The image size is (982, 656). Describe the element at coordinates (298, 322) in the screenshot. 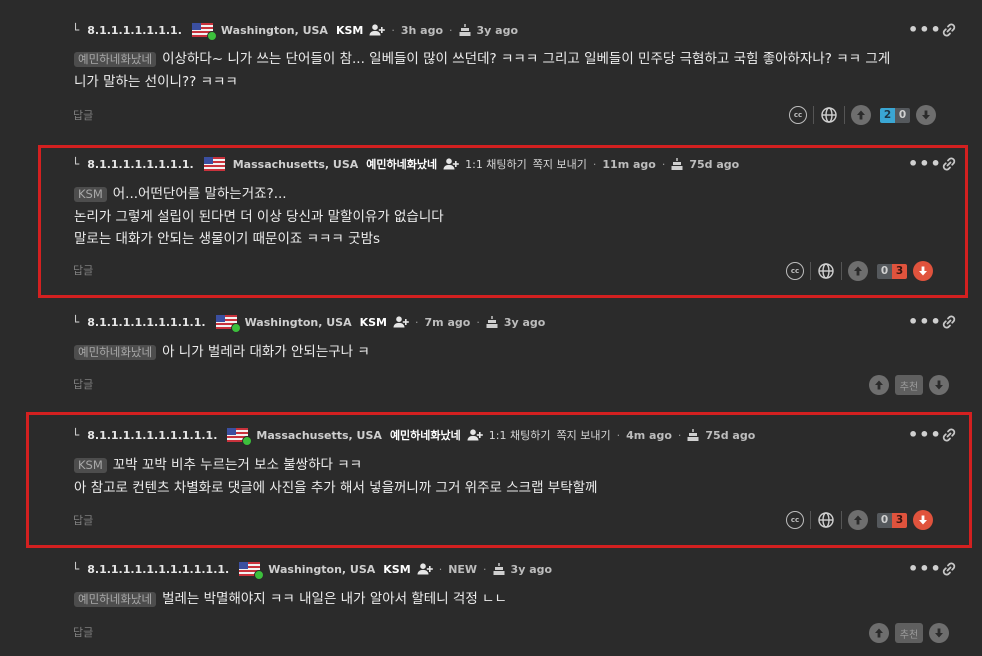

I see `location: Washington, USA` at that location.